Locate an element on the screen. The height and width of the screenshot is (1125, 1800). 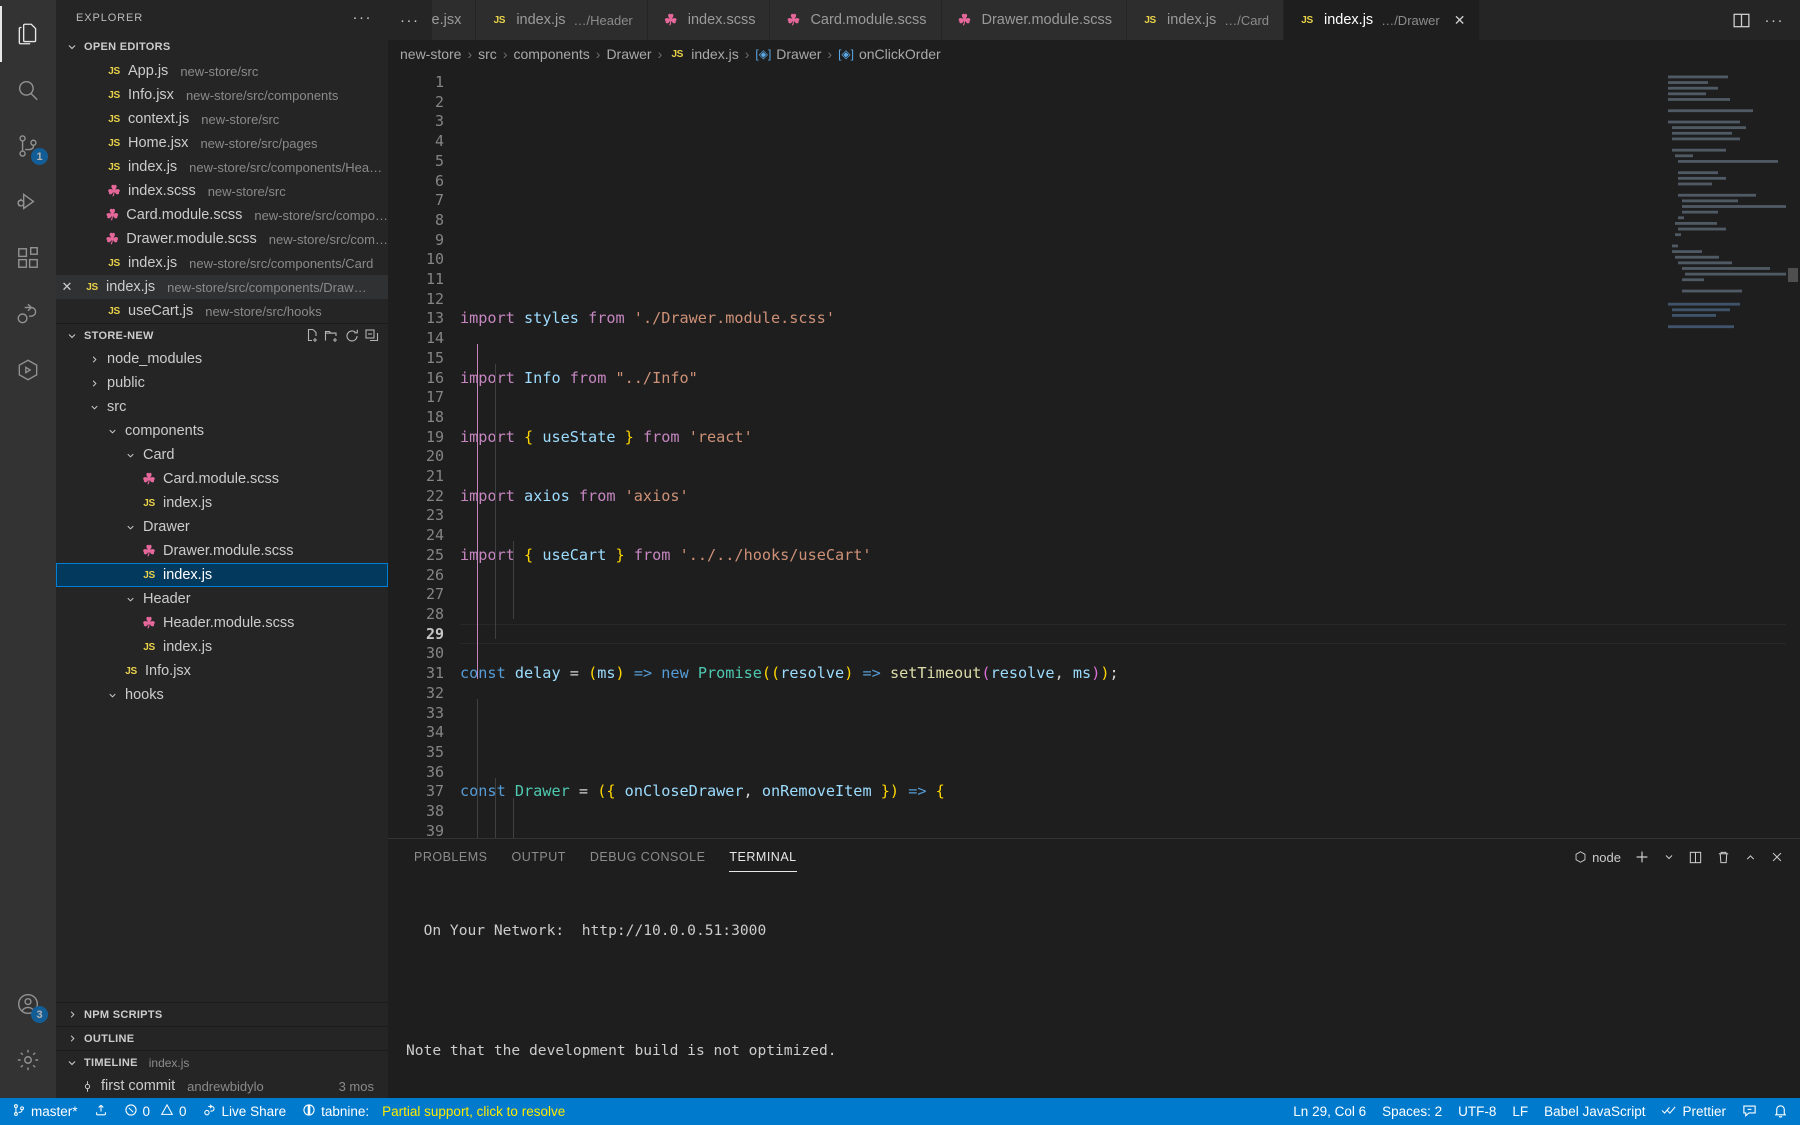
sidebar-more-actions-icon: ··· is located at coordinates (363, 17).